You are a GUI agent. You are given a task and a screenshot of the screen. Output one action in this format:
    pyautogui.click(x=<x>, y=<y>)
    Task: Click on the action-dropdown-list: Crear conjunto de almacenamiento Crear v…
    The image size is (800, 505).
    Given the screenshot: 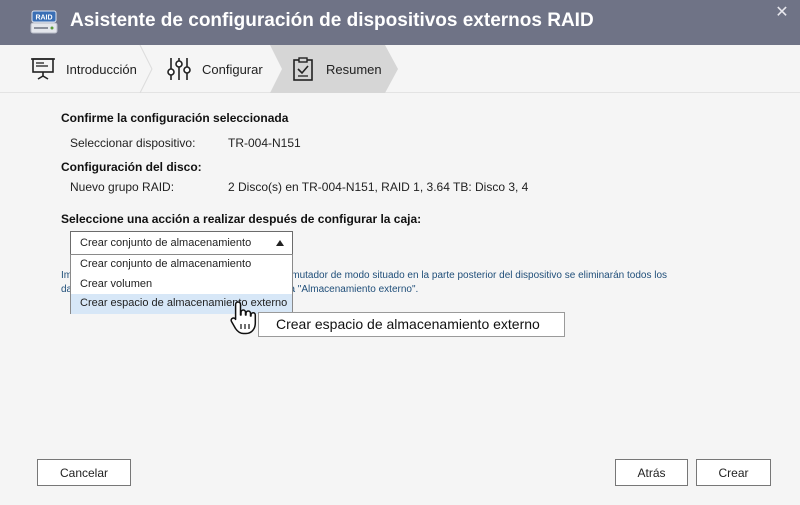 What is the action you would take?
    pyautogui.click(x=181, y=284)
    